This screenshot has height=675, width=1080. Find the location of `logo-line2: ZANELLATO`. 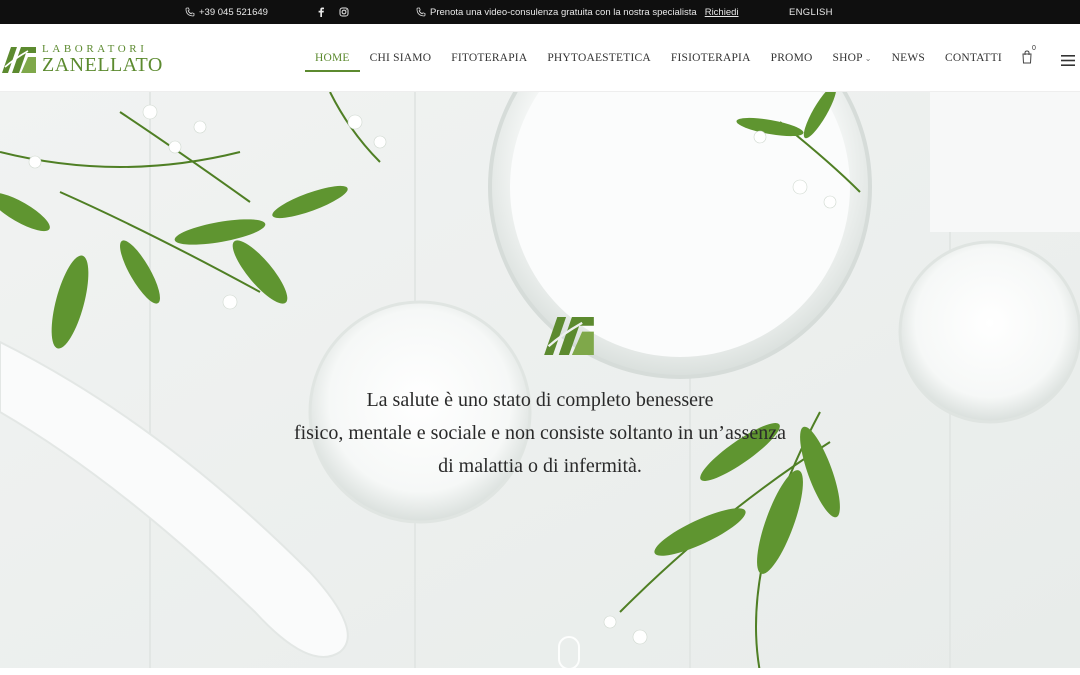

logo-line2: ZANELLATO is located at coordinates (102, 65).